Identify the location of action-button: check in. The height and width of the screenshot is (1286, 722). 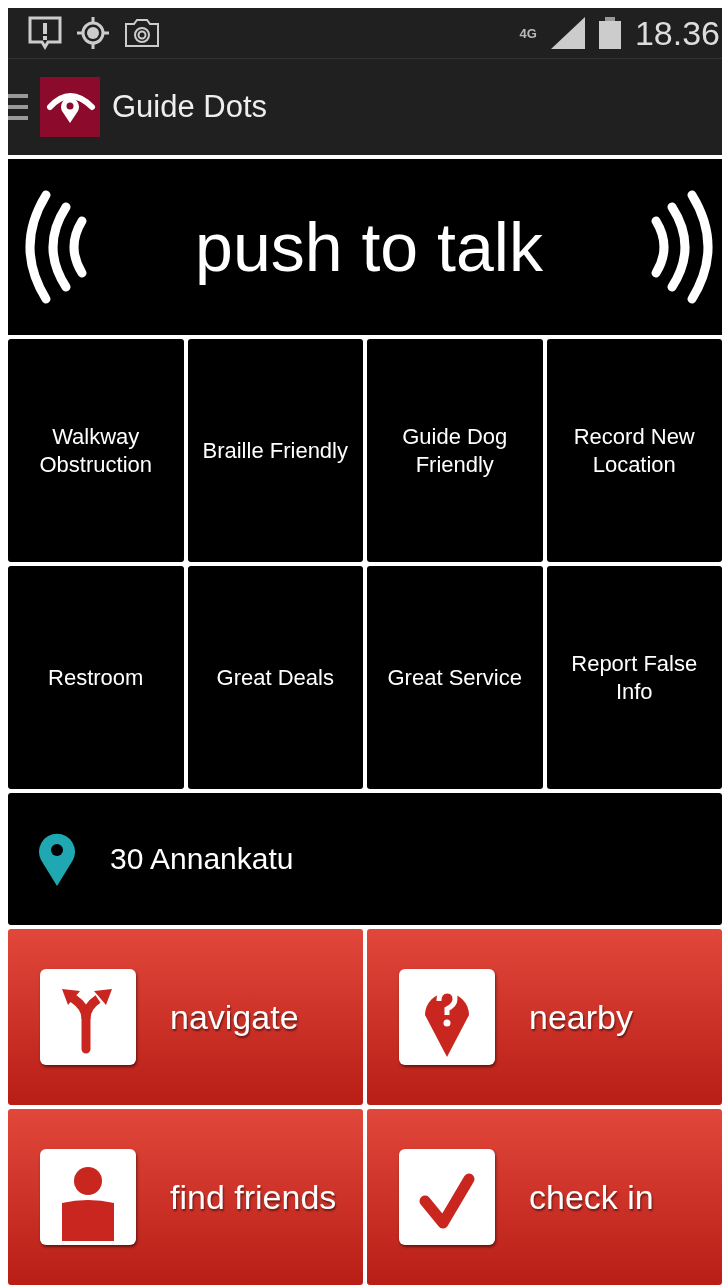
(544, 1197).